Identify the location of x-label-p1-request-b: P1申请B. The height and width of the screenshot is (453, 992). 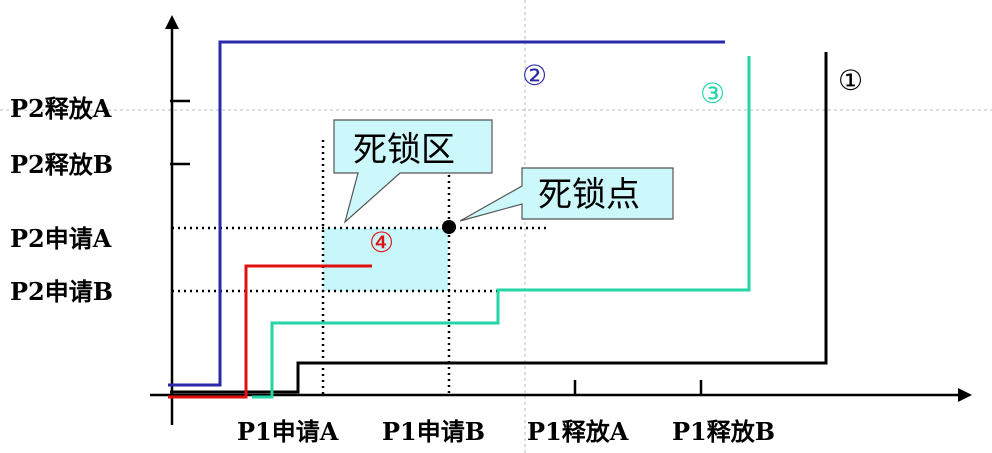
(433, 431).